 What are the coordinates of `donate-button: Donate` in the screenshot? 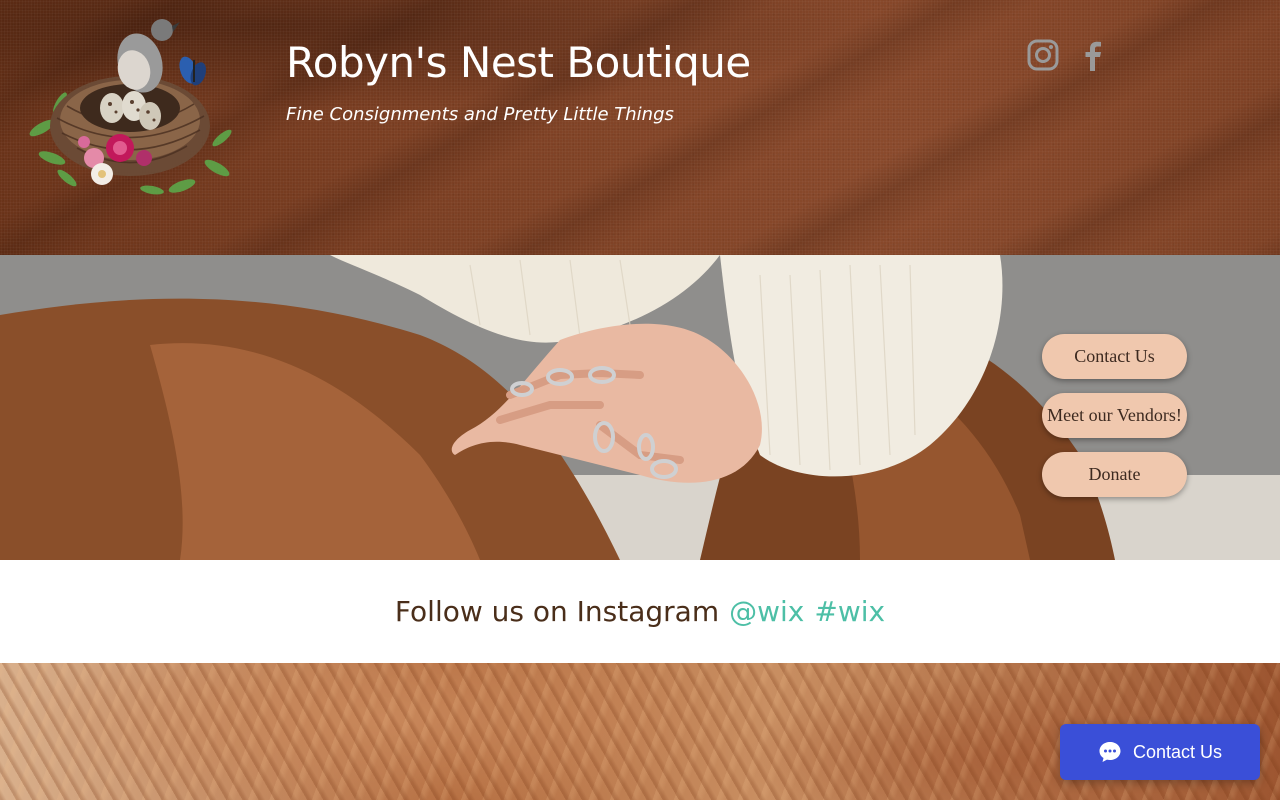 It's located at (1114, 474).